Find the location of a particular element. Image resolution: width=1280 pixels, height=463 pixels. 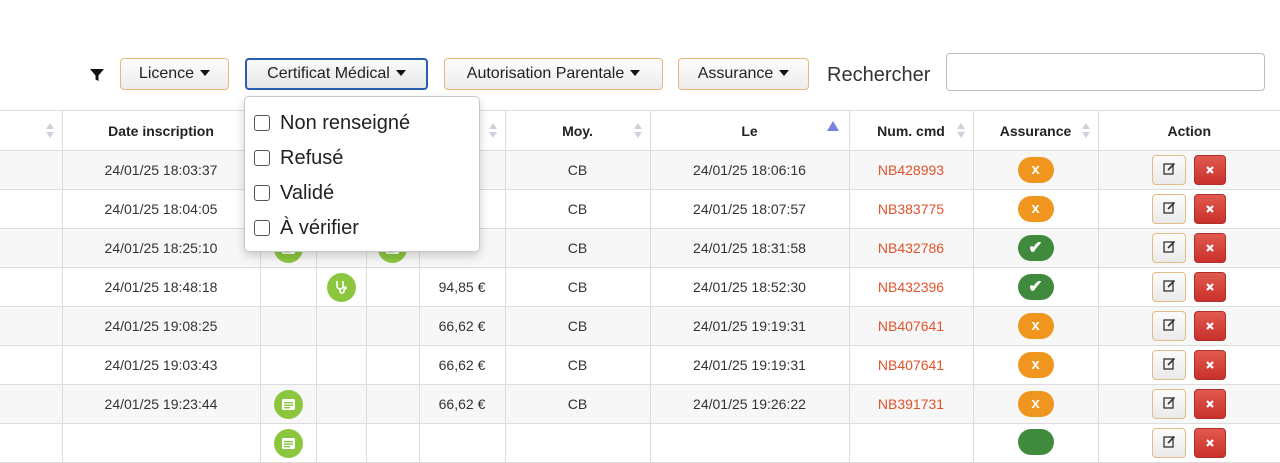

assurance-cell: ✔ is located at coordinates (1035, 287).